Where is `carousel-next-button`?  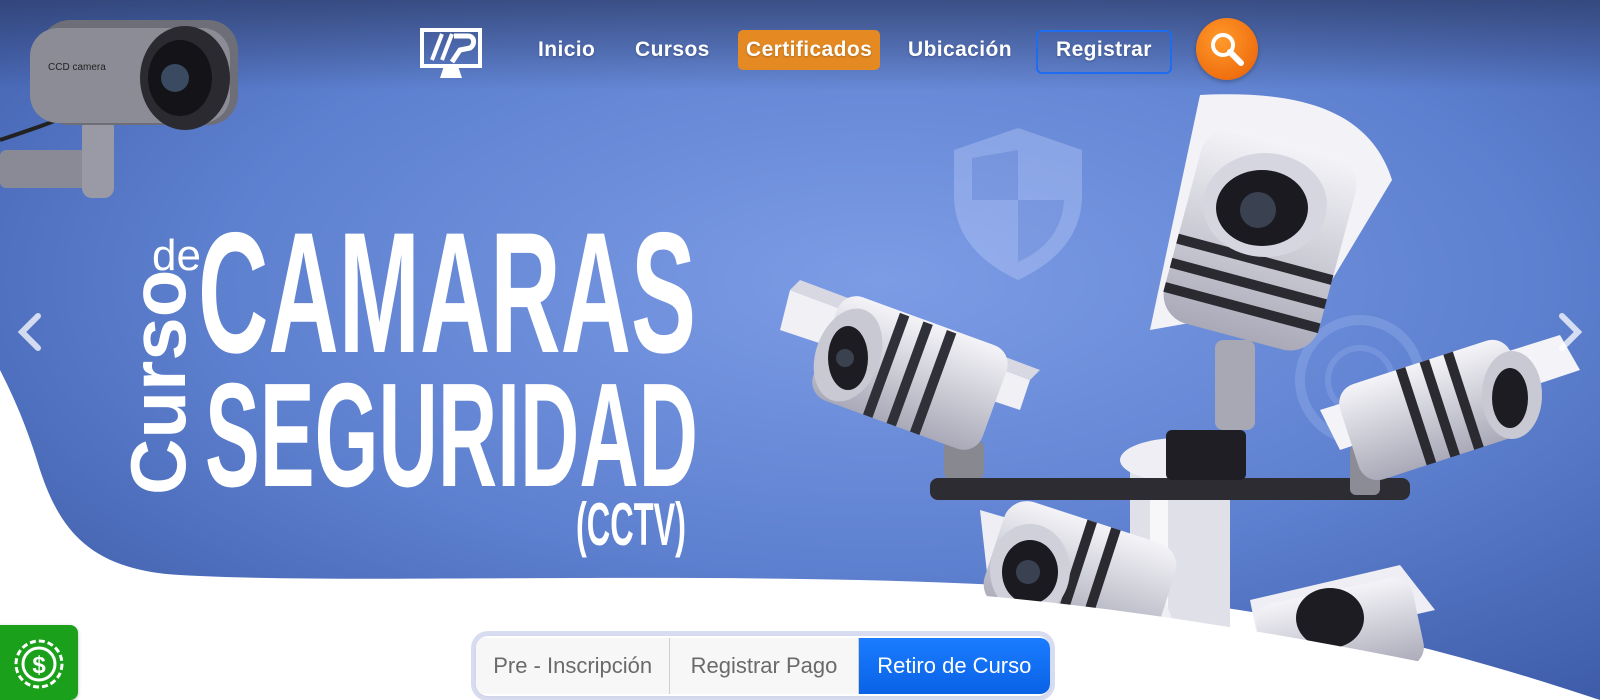 carousel-next-button is located at coordinates (1570, 332).